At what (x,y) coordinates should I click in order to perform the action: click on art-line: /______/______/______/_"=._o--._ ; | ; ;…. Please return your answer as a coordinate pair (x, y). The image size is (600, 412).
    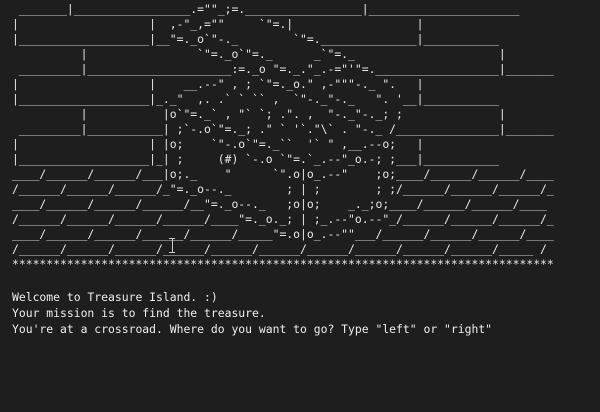
    Looking at the image, I should click on (283, 189).